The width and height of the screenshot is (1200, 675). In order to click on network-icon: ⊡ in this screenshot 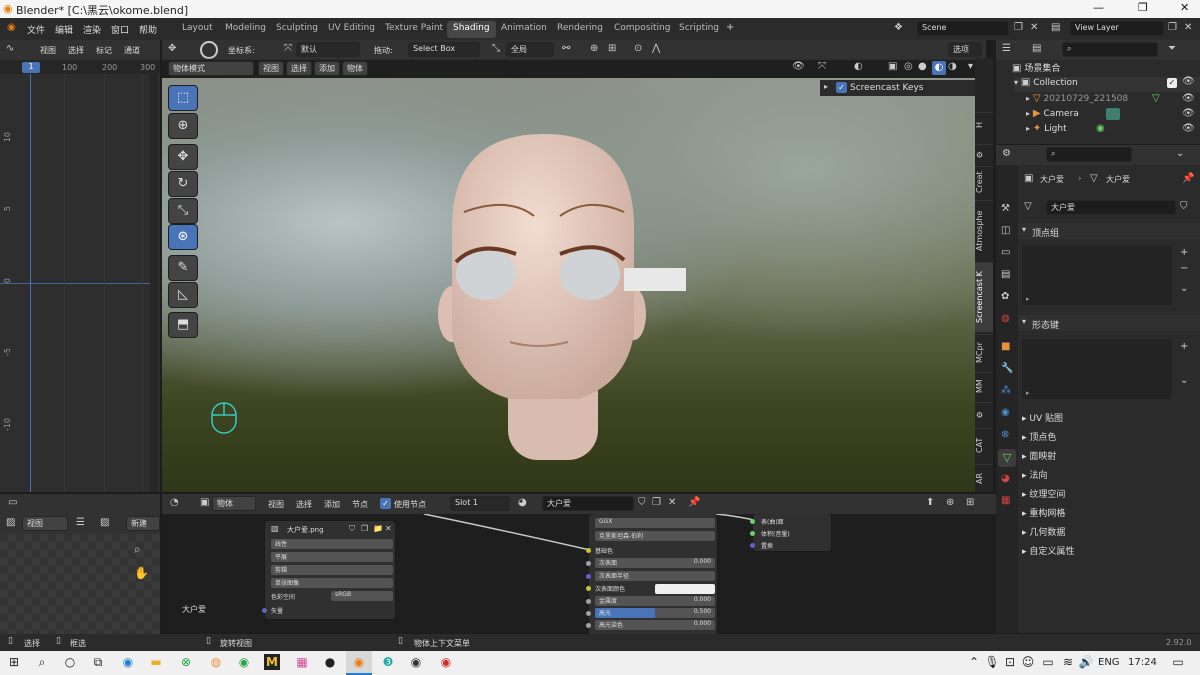, I will do `click(1010, 662)`.